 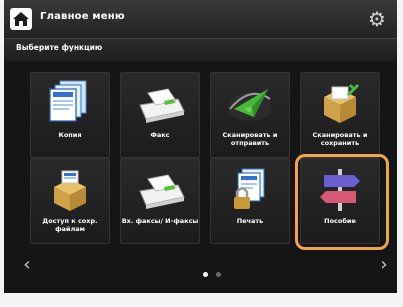 I want to click on page-indicator, so click(x=213, y=271).